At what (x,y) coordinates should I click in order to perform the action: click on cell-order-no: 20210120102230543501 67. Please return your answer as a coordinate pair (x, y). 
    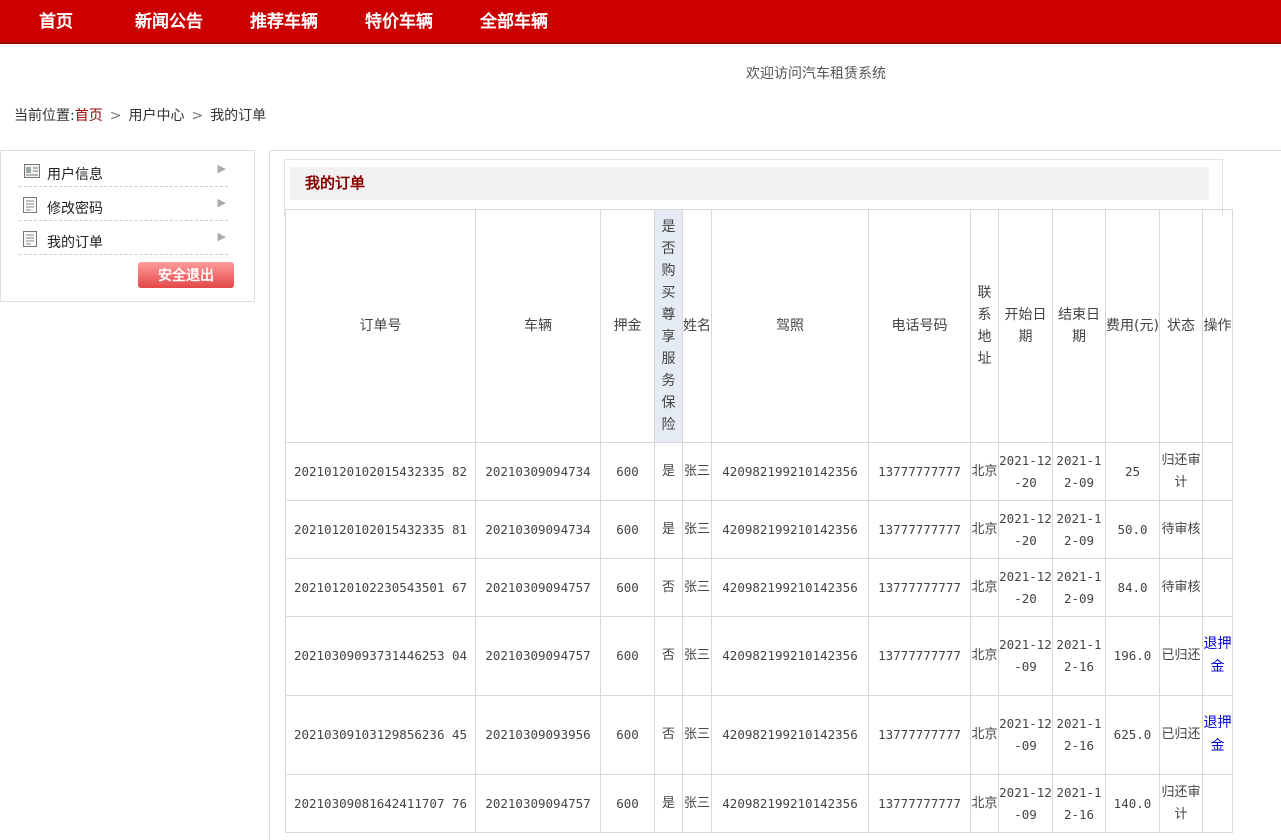
    Looking at the image, I should click on (380, 587).